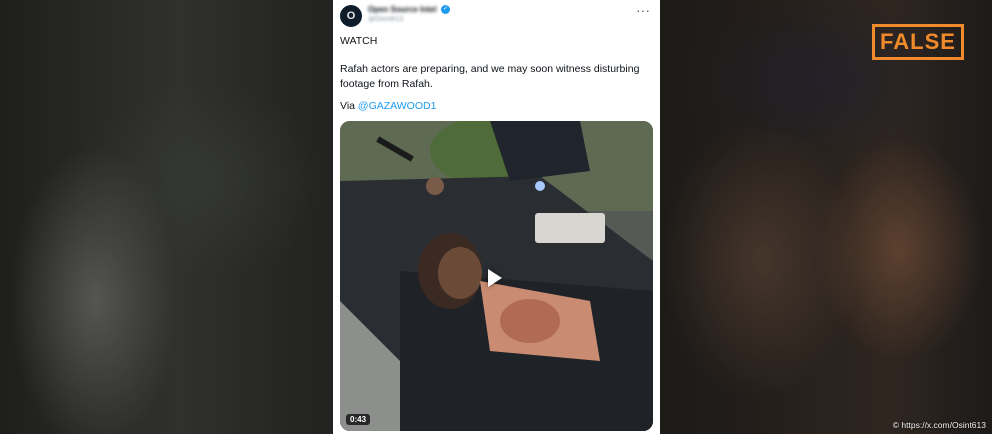 The width and height of the screenshot is (992, 434). Describe the element at coordinates (393, 20) in the screenshot. I see `author-handle: @Osint613` at that location.